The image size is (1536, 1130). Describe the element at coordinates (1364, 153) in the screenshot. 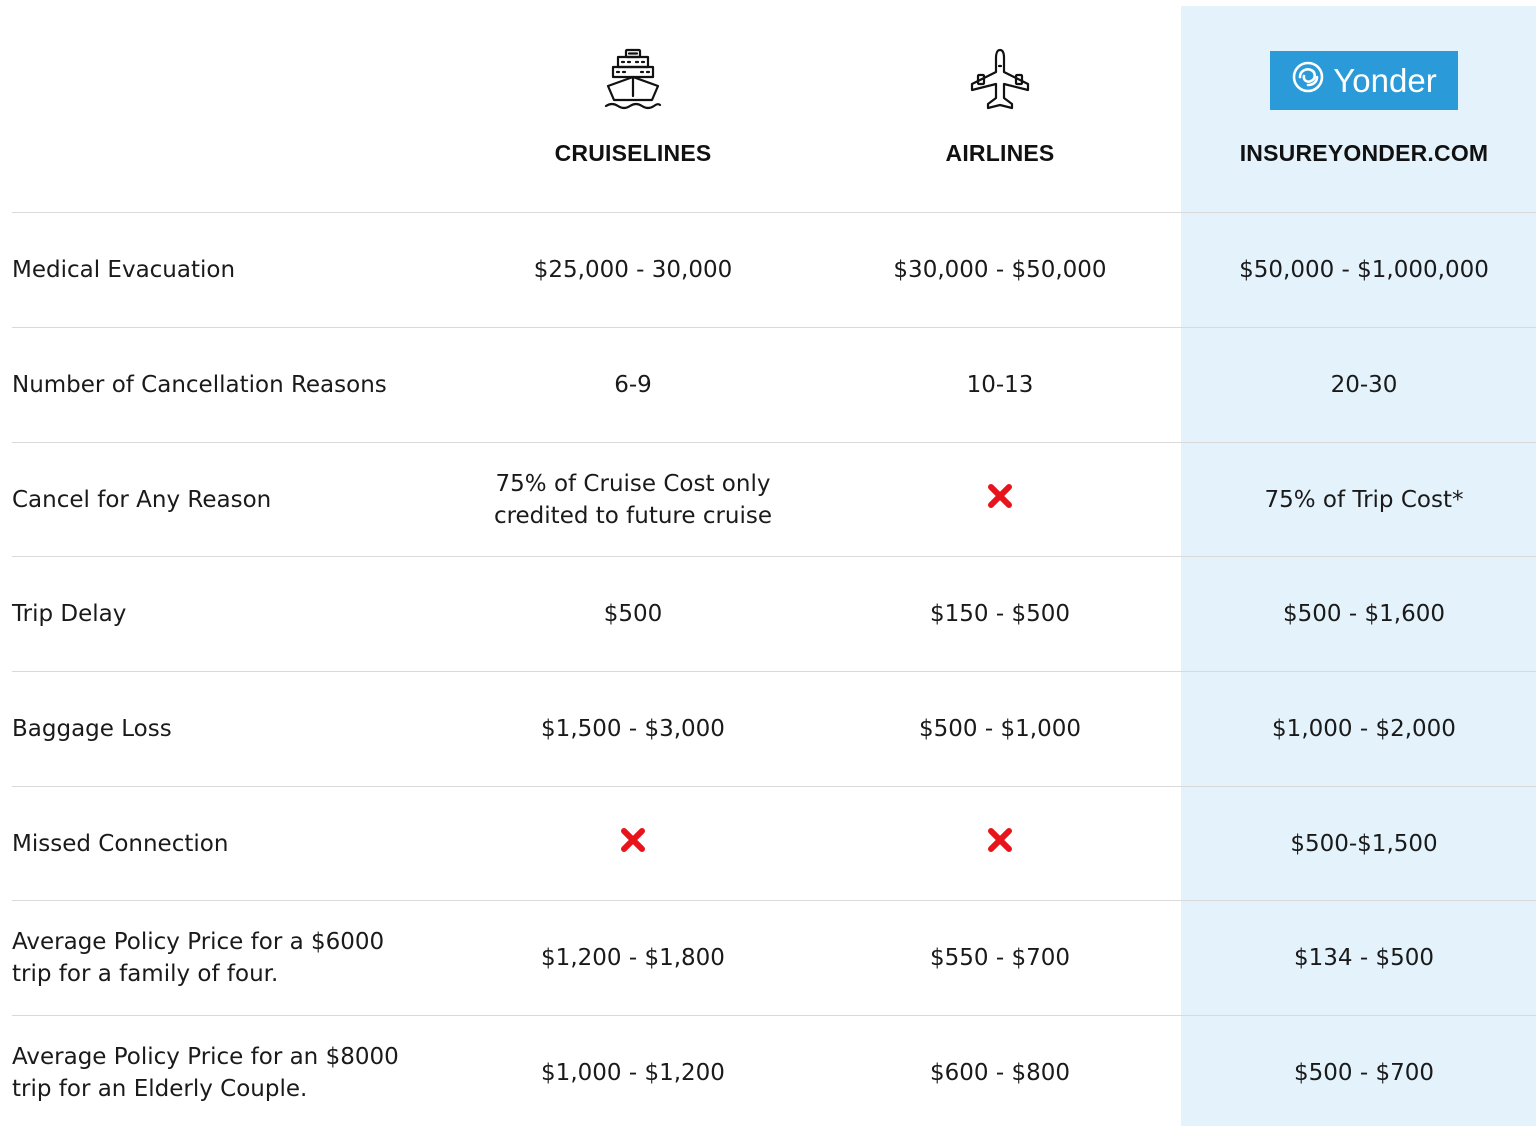

I see `header-label-yonder: INSUREYONDER.COM` at that location.